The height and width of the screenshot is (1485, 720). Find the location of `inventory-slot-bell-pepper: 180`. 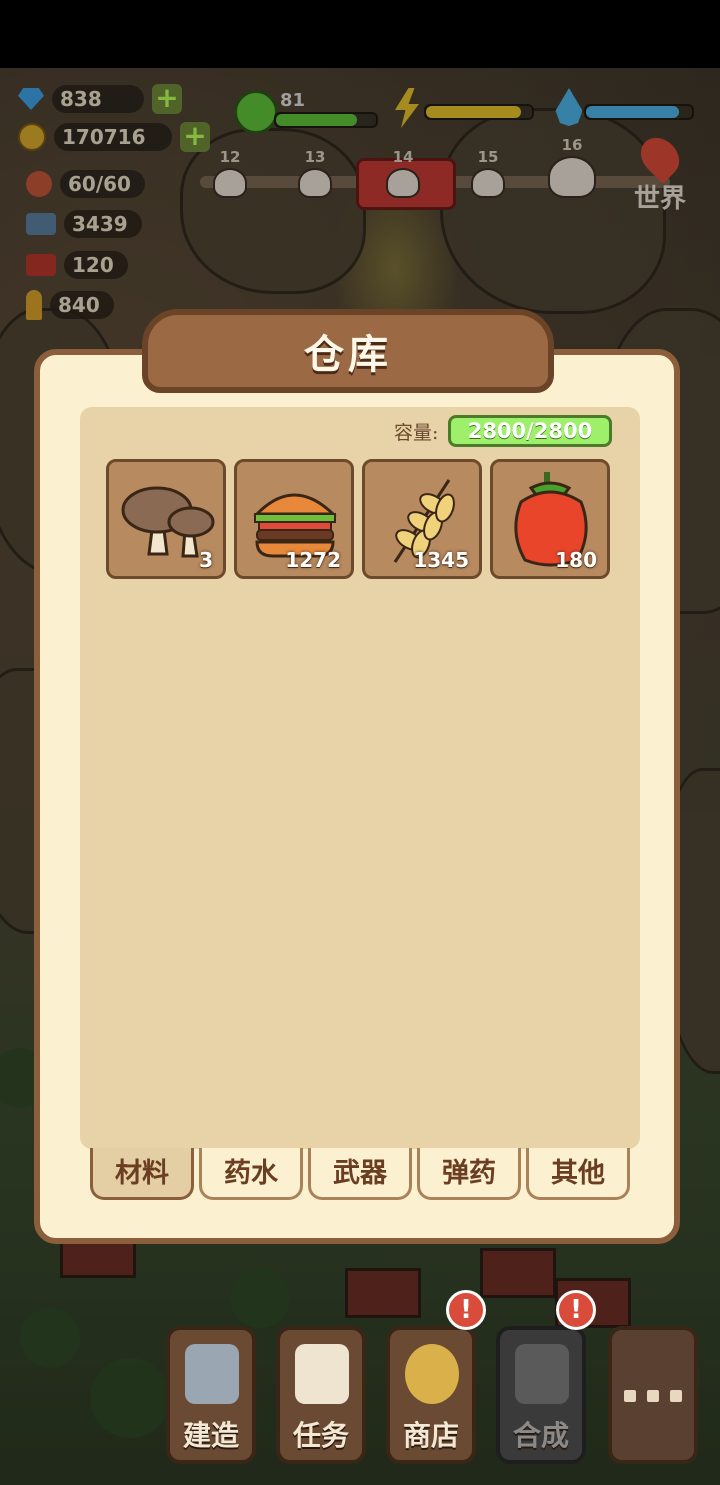

inventory-slot-bell-pepper: 180 is located at coordinates (550, 519).